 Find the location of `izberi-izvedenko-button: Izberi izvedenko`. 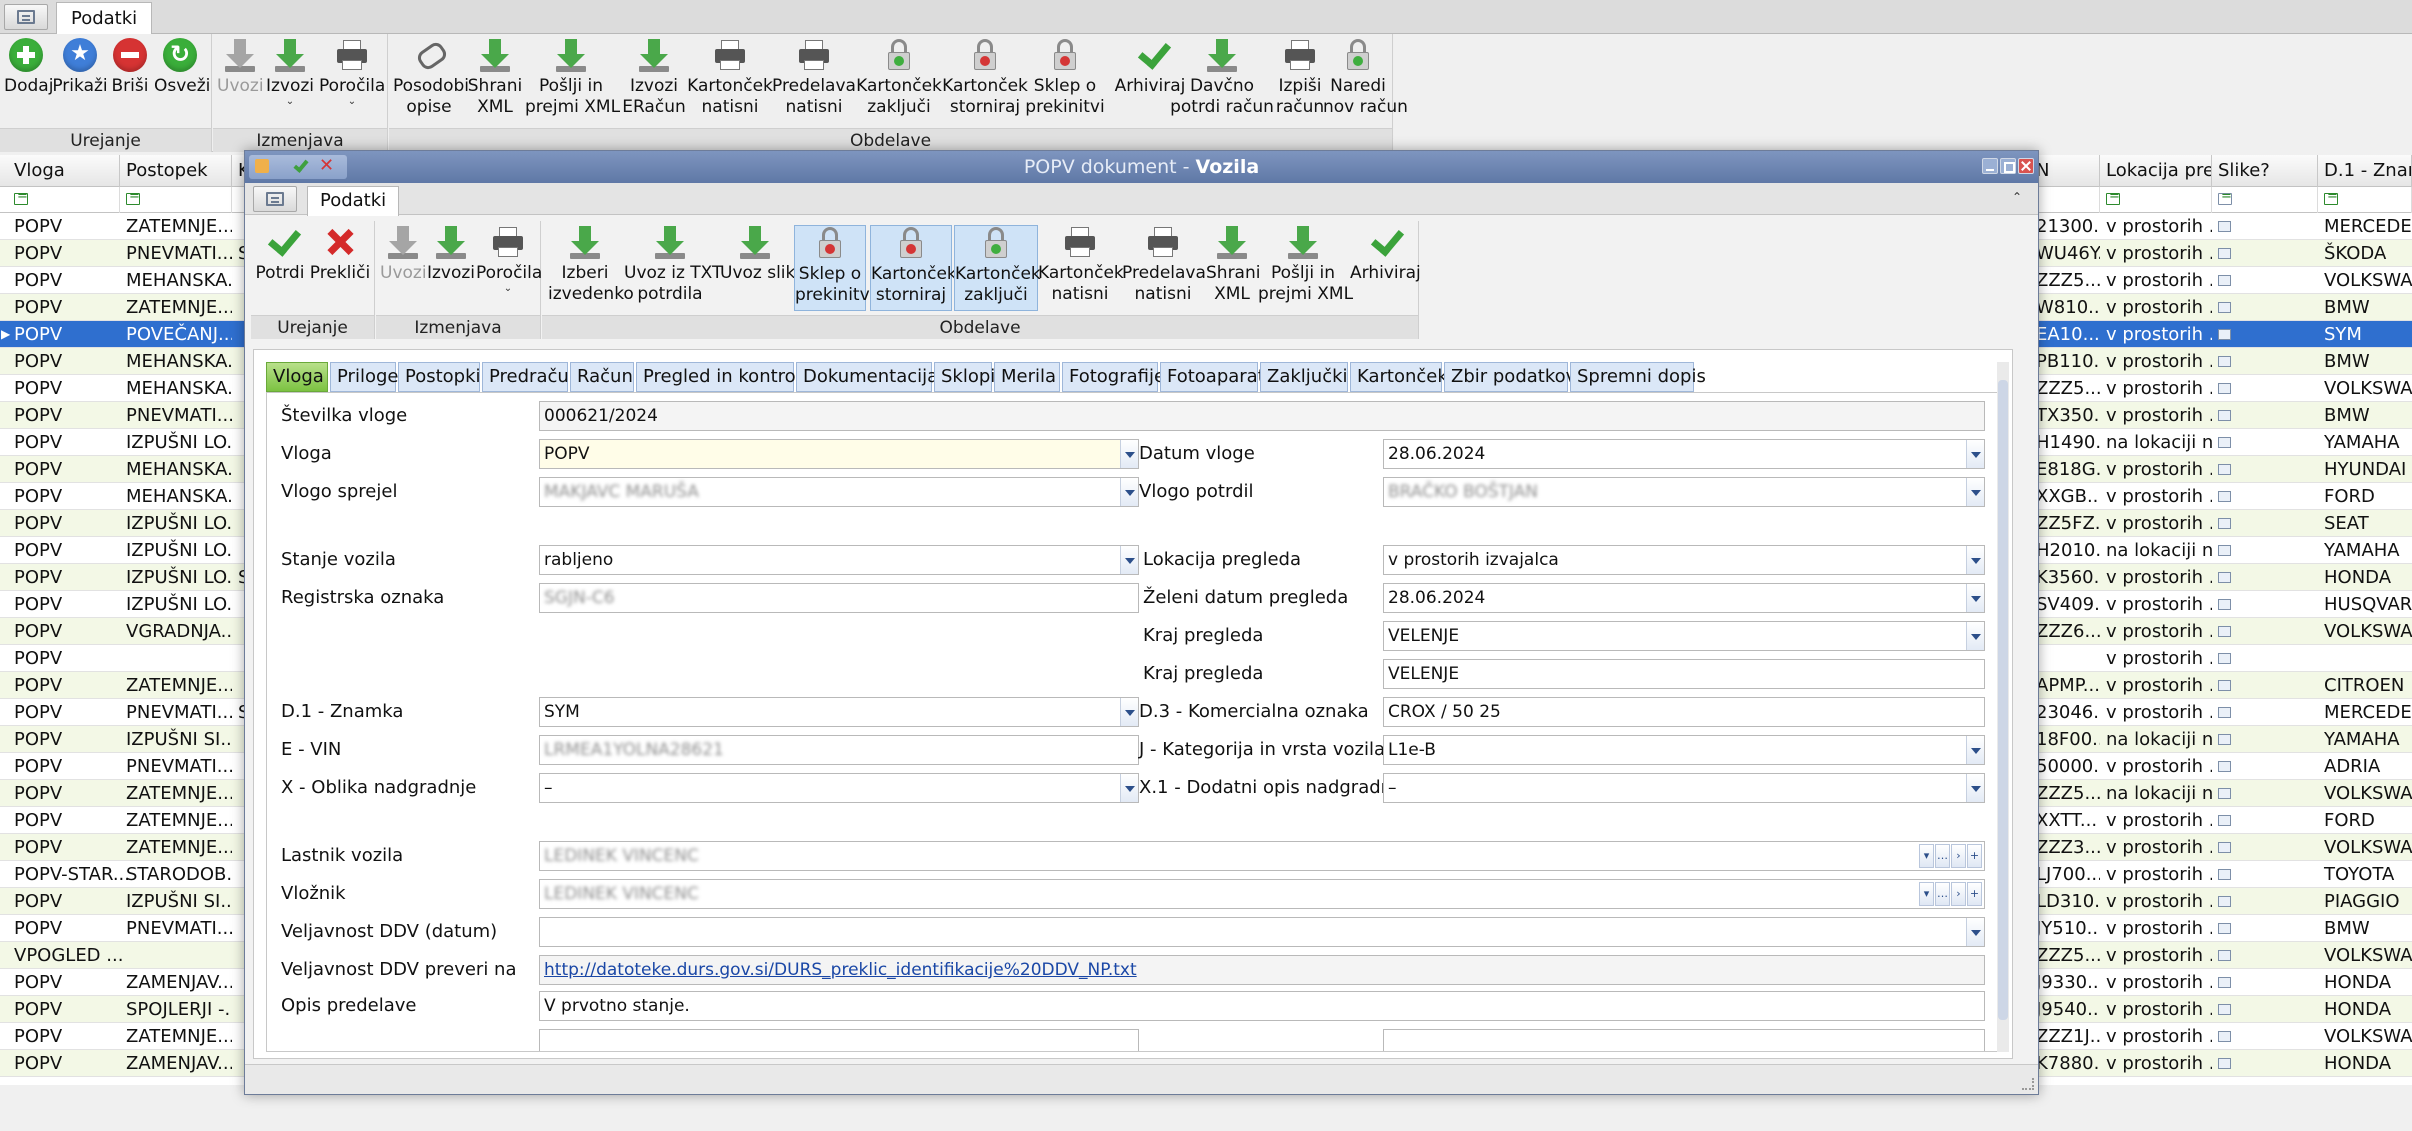

izberi-izvedenko-button: Izberi izvedenko is located at coordinates (591, 265).